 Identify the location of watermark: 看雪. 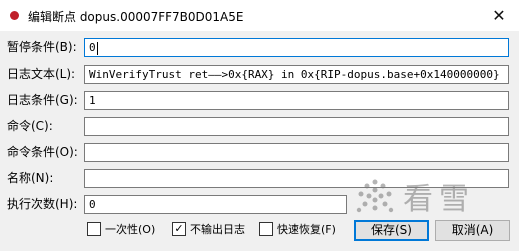
(430, 196).